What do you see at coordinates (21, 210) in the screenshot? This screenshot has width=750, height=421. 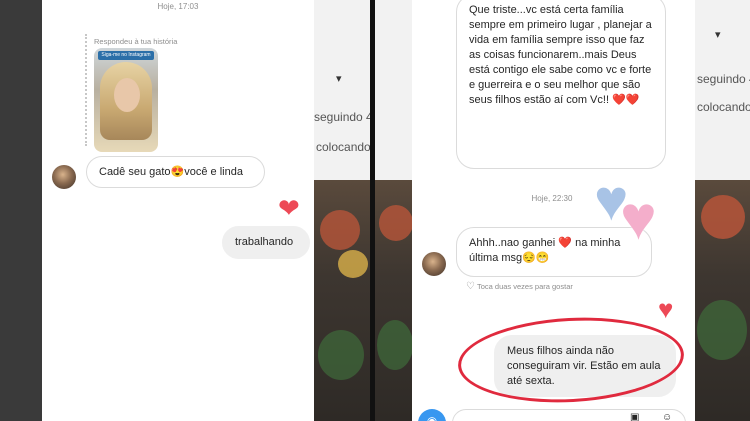 I see `background-left` at bounding box center [21, 210].